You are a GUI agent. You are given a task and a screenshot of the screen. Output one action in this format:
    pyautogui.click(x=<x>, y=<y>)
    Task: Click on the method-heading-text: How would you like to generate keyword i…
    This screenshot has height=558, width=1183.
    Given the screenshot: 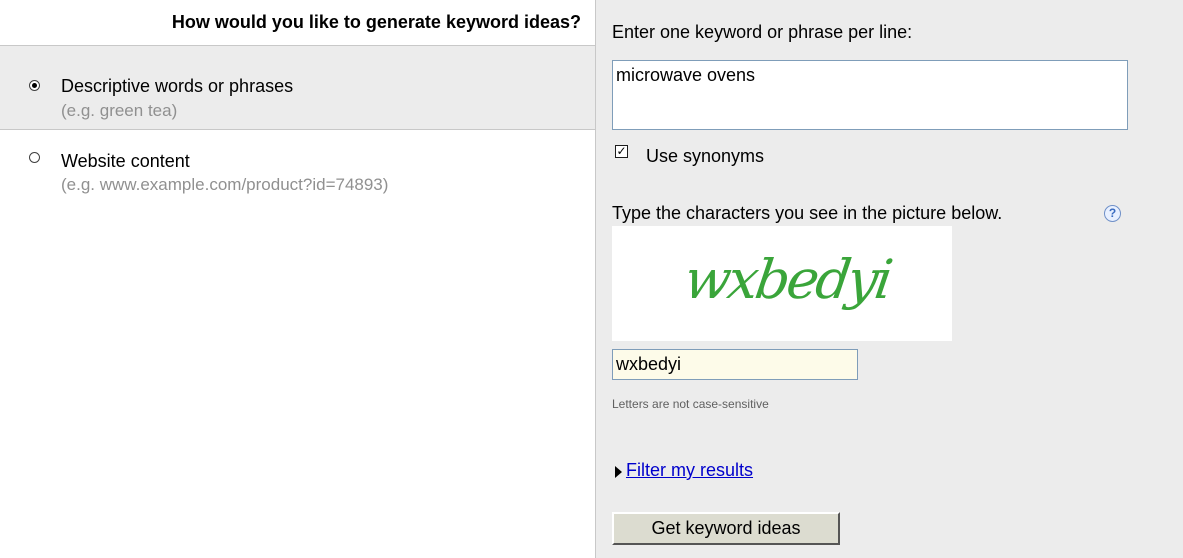 What is the action you would take?
    pyautogui.click(x=376, y=22)
    